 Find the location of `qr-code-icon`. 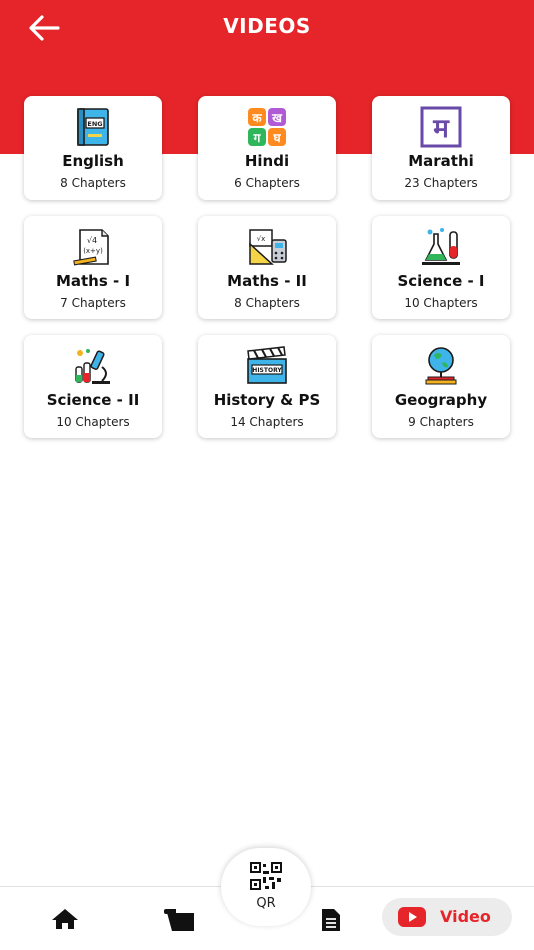

qr-code-icon is located at coordinates (266, 876).